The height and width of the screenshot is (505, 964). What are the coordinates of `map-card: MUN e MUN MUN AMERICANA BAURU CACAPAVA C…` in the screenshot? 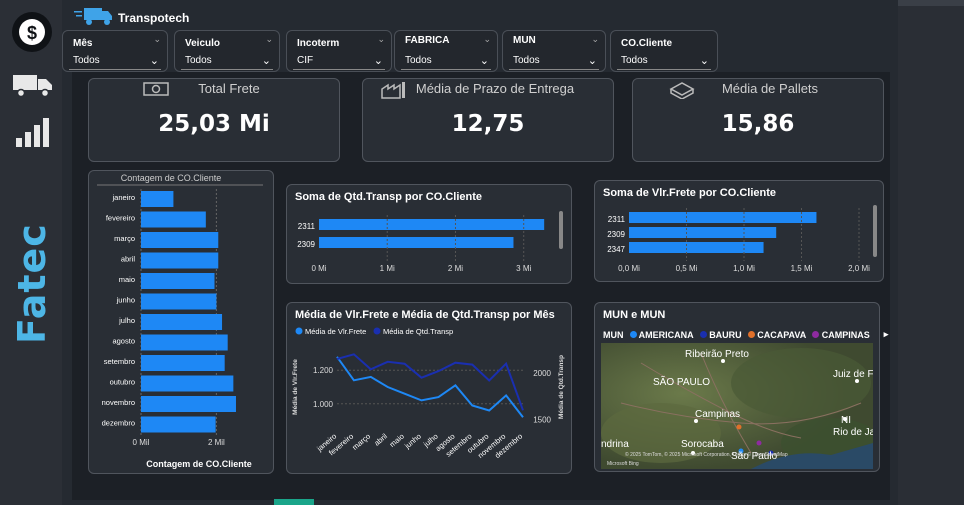 It's located at (741, 387).